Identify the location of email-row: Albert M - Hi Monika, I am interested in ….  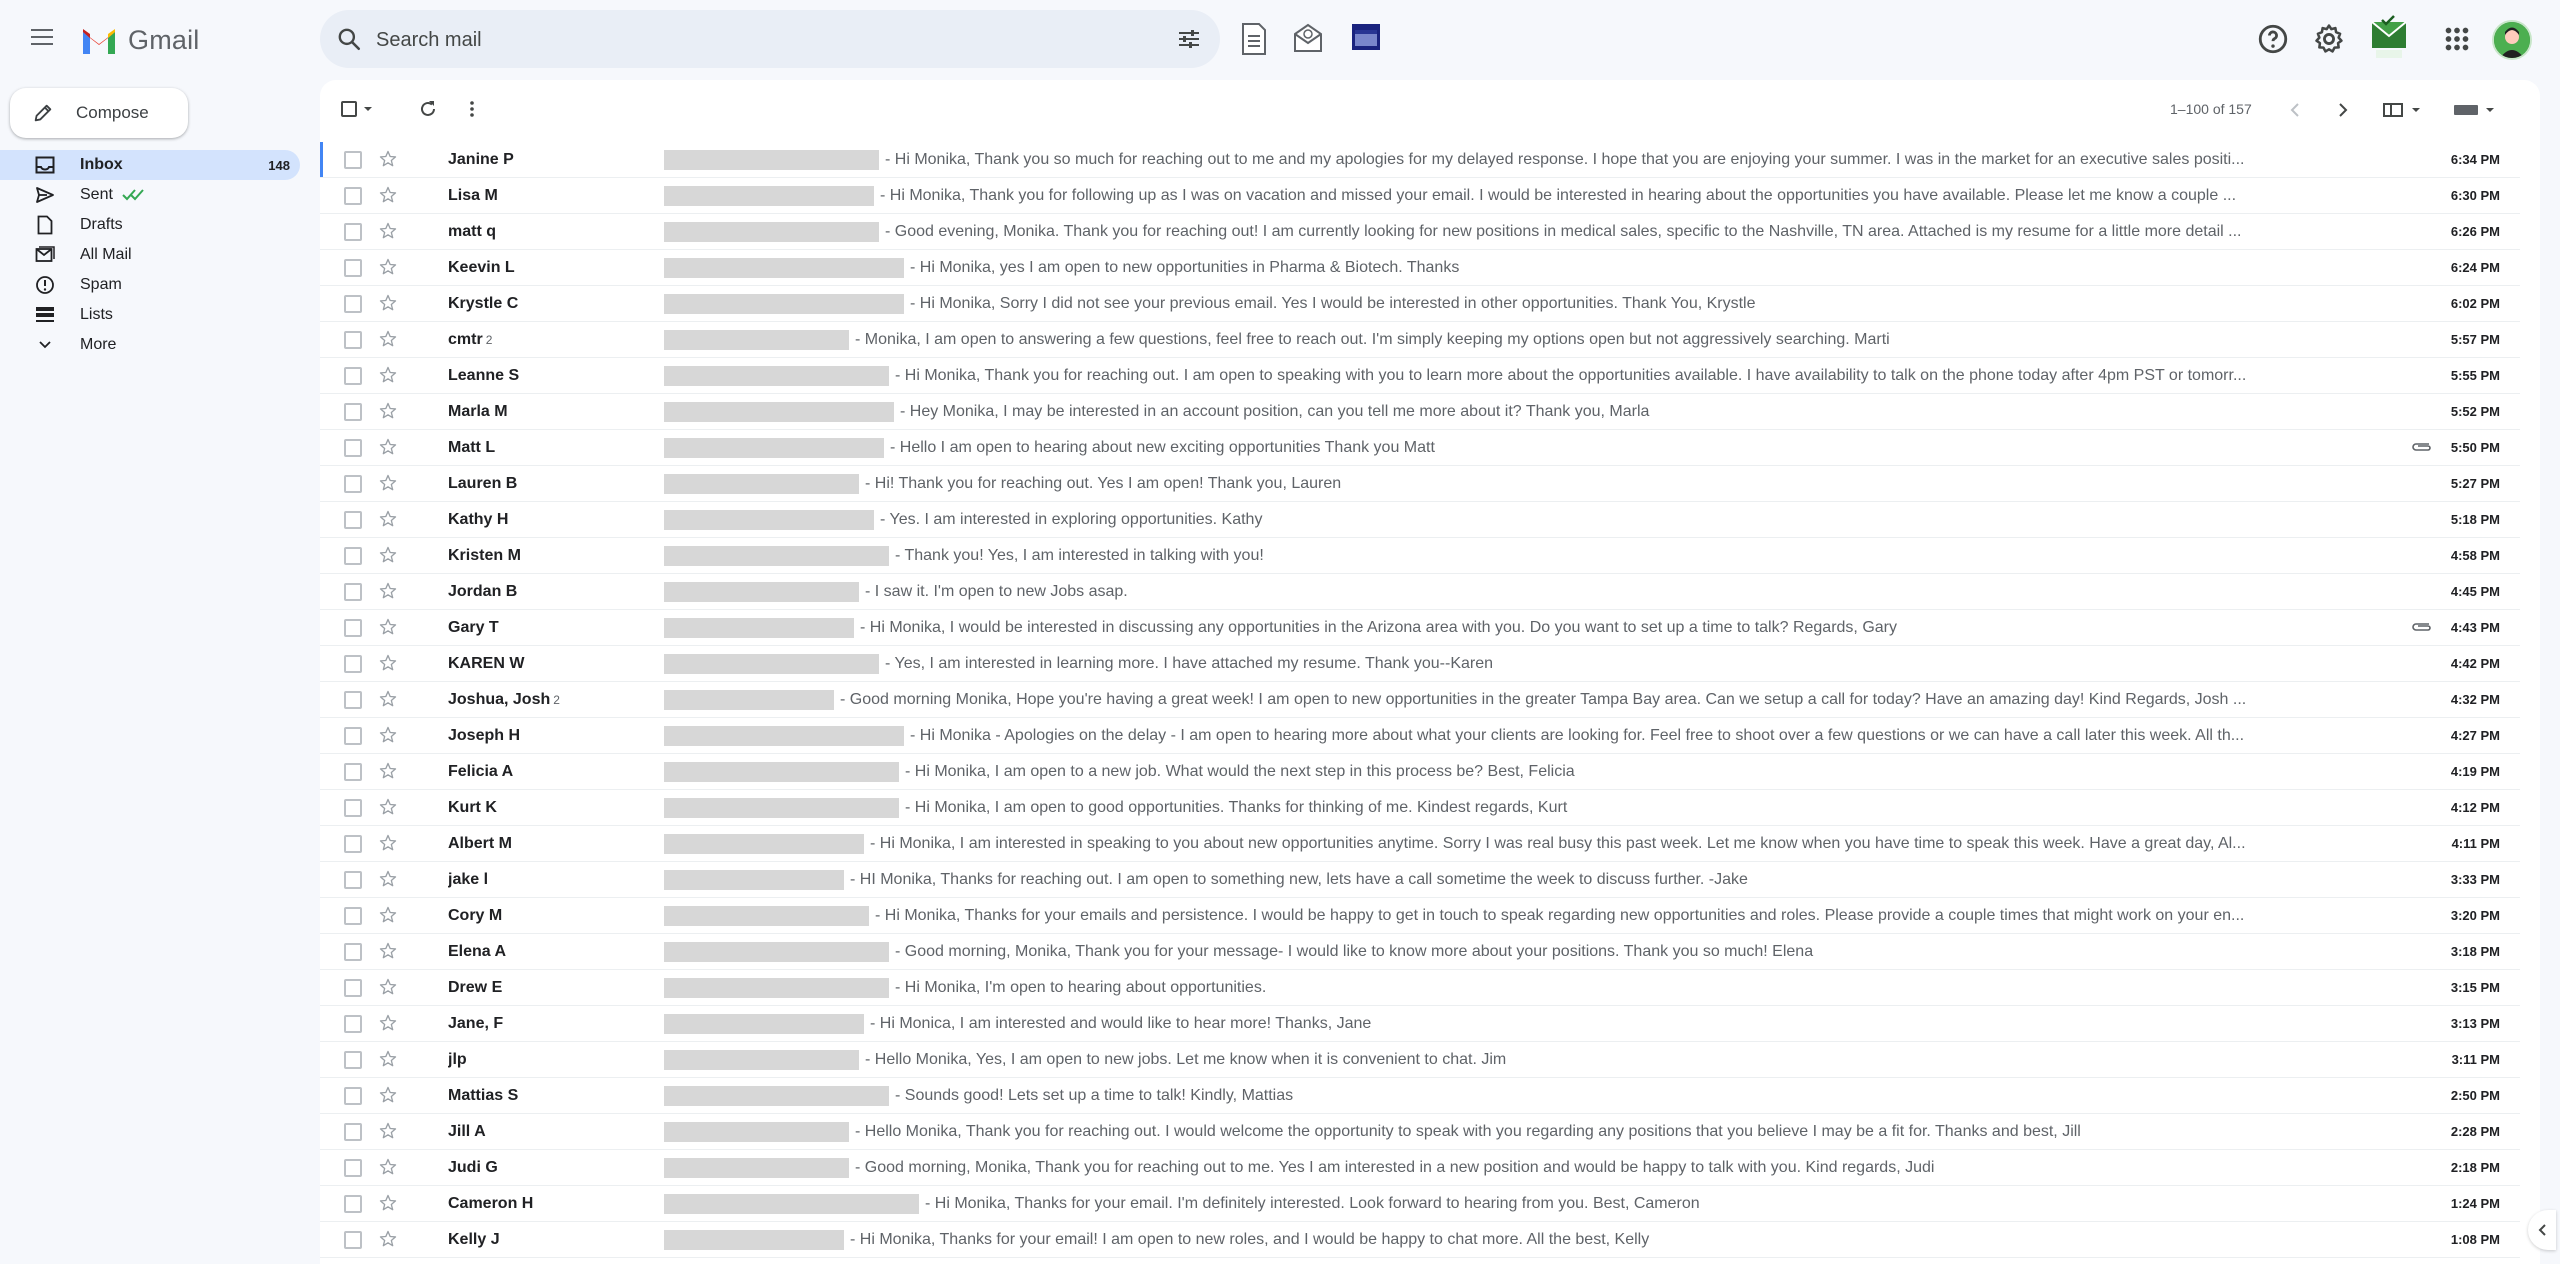
(1420, 844).